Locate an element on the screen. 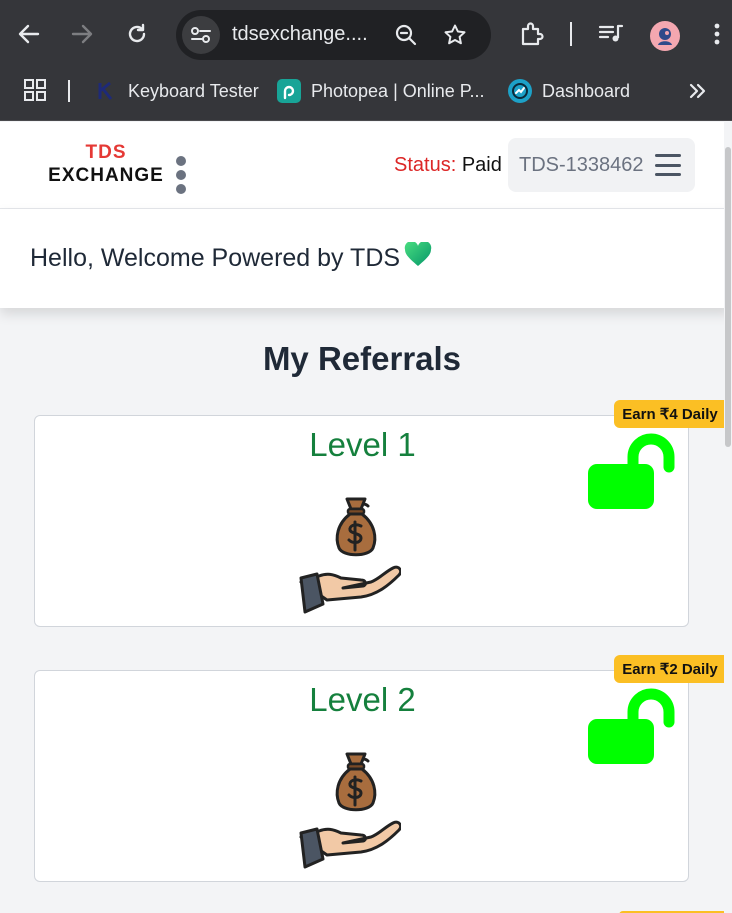 The image size is (732, 913). profile-avatar is located at coordinates (665, 36).